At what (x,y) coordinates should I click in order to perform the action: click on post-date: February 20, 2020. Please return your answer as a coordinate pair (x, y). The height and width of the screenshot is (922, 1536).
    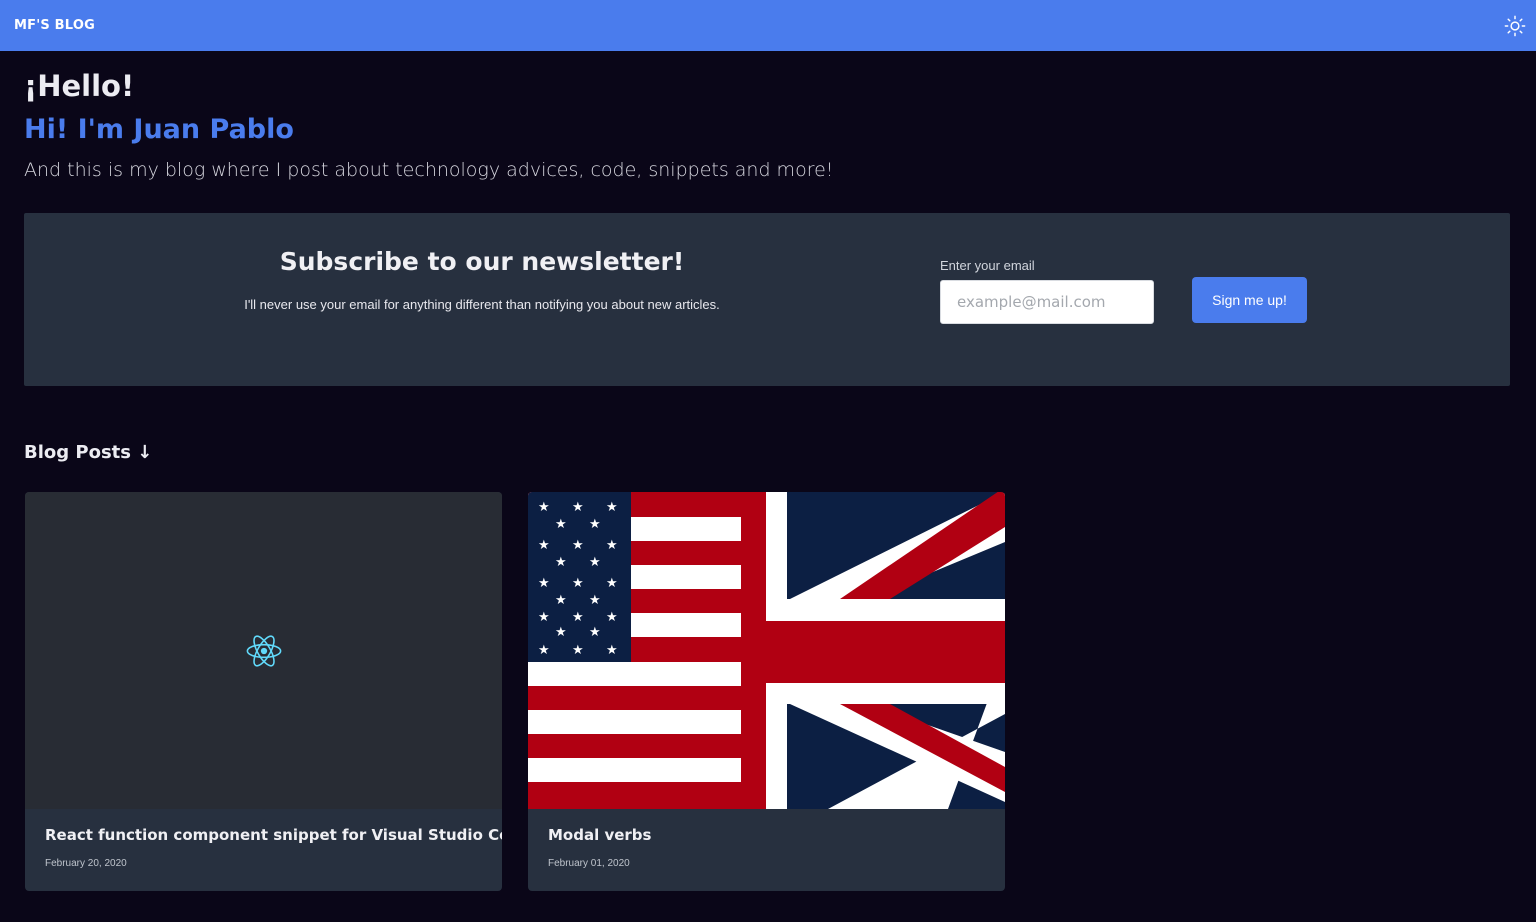
    Looking at the image, I should click on (86, 863).